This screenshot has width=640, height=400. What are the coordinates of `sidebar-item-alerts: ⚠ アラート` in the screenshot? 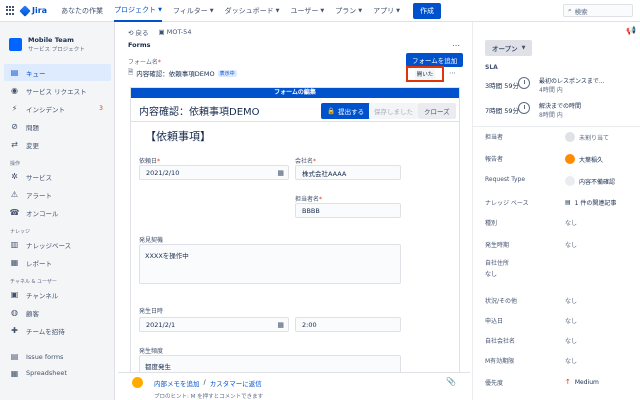 It's located at (57, 194).